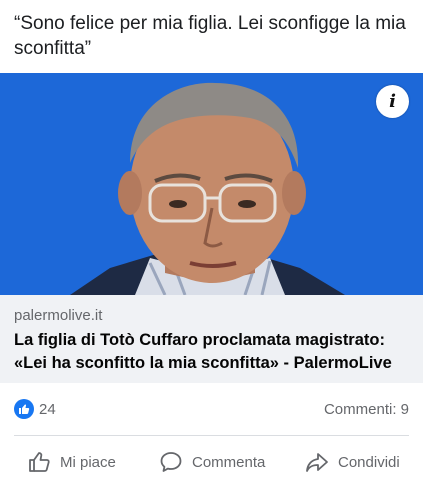 This screenshot has height=480, width=423. I want to click on comment-count: Commenti: 9, so click(366, 409).